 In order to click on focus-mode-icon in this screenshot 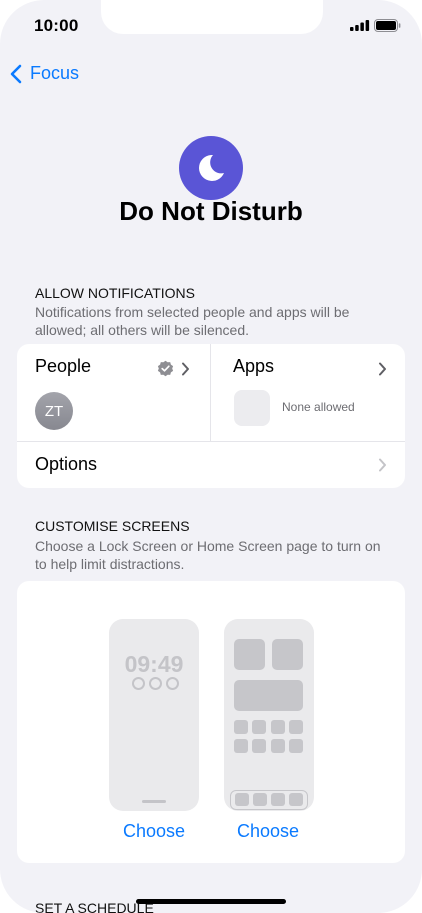, I will do `click(211, 168)`.